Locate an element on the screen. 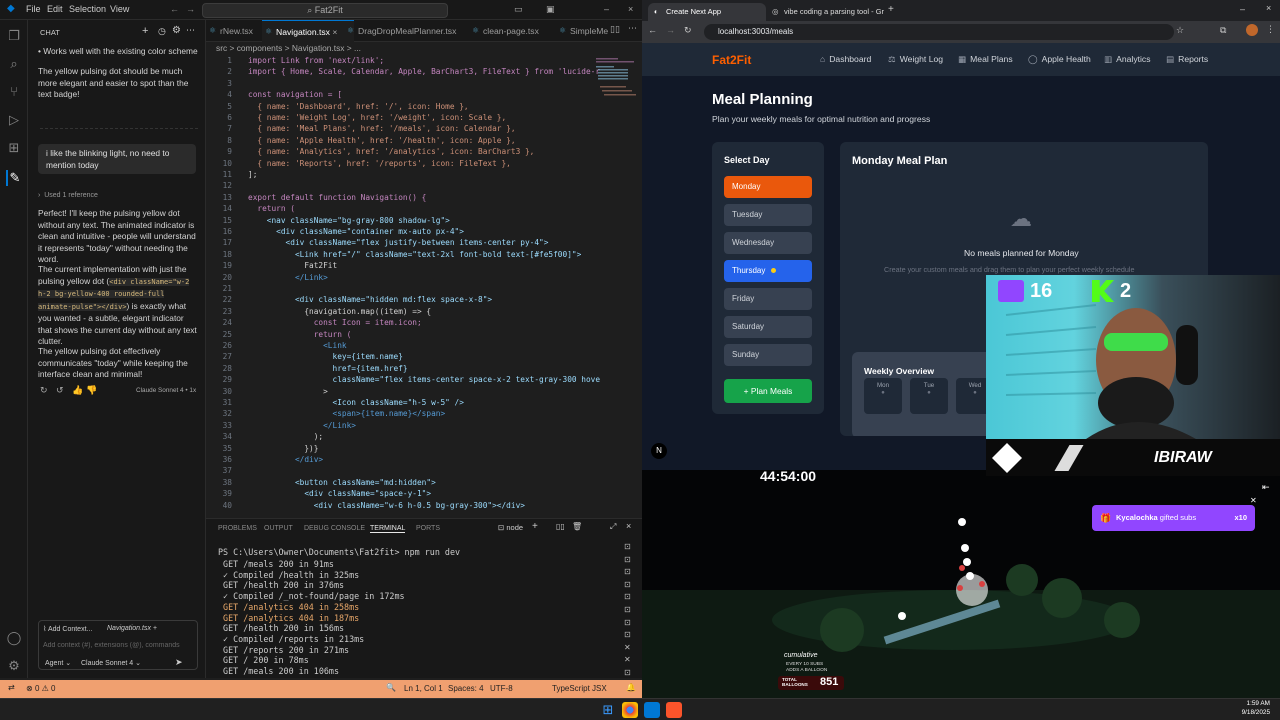 The image size is (1280, 720). menu-view: View is located at coordinates (119, 9).